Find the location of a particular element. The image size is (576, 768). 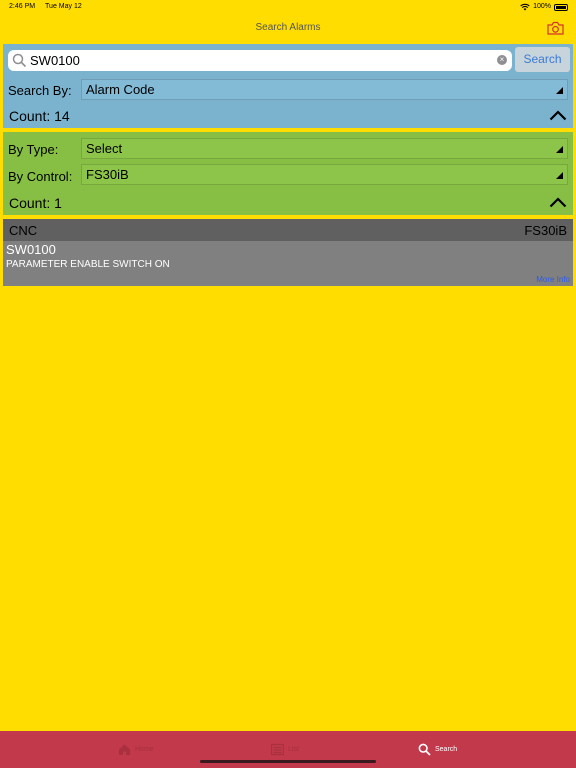

tab-search: Search is located at coordinates (437, 749).